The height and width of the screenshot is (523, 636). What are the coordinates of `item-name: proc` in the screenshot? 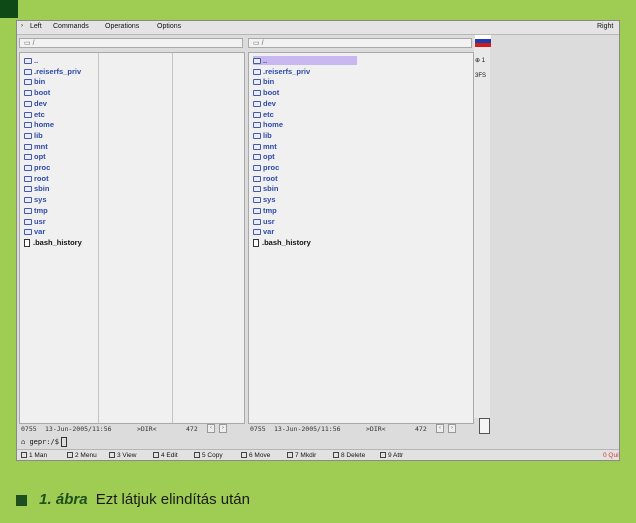 It's located at (42, 167).